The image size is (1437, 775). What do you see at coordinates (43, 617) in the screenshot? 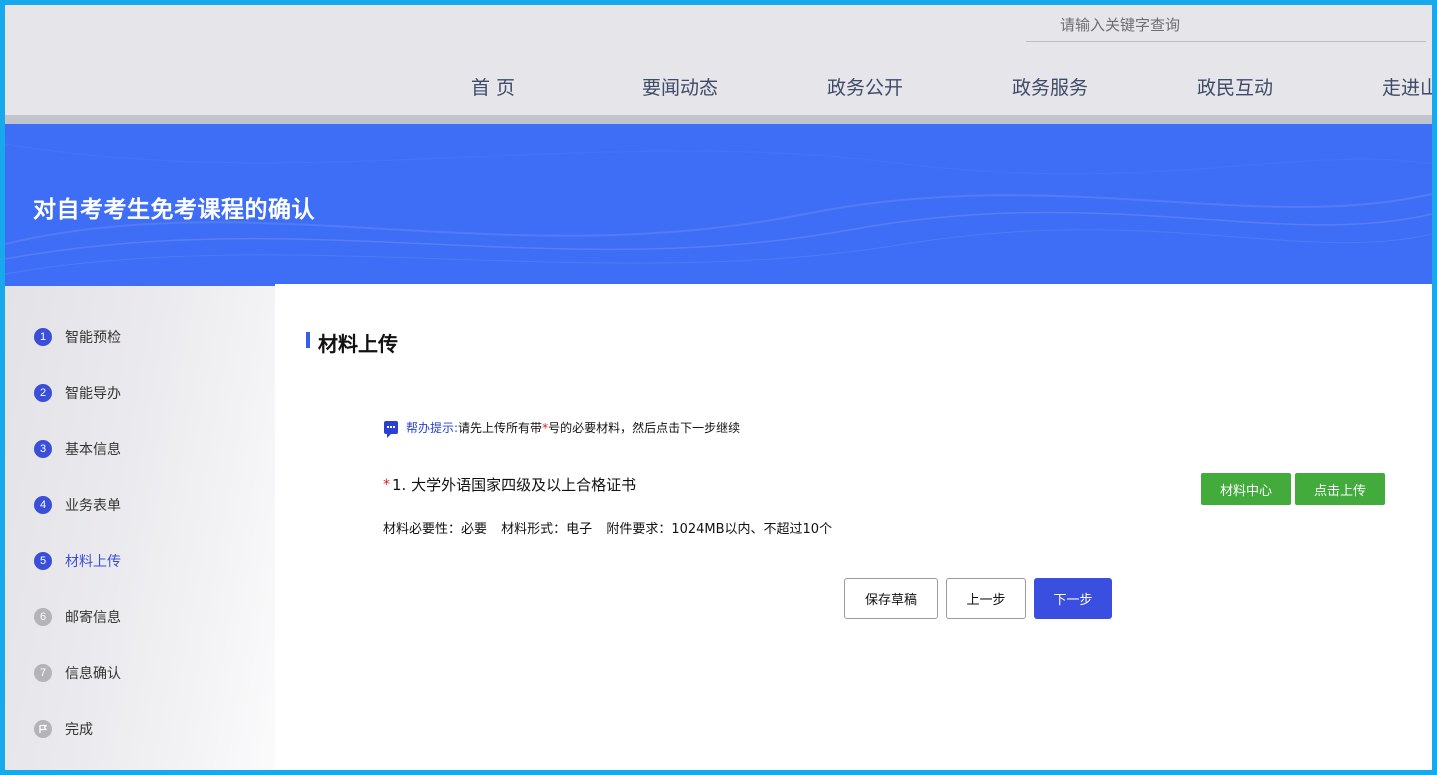
I see `step-number: 6` at bounding box center [43, 617].